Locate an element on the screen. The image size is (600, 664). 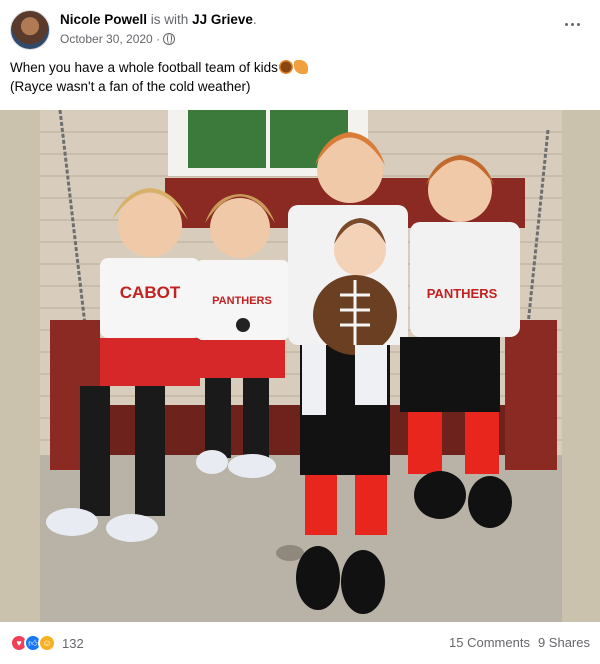
post-footer: ♥ 👍︎ ☺ 132 15 Comments 9 Shares is located at coordinates (300, 644).